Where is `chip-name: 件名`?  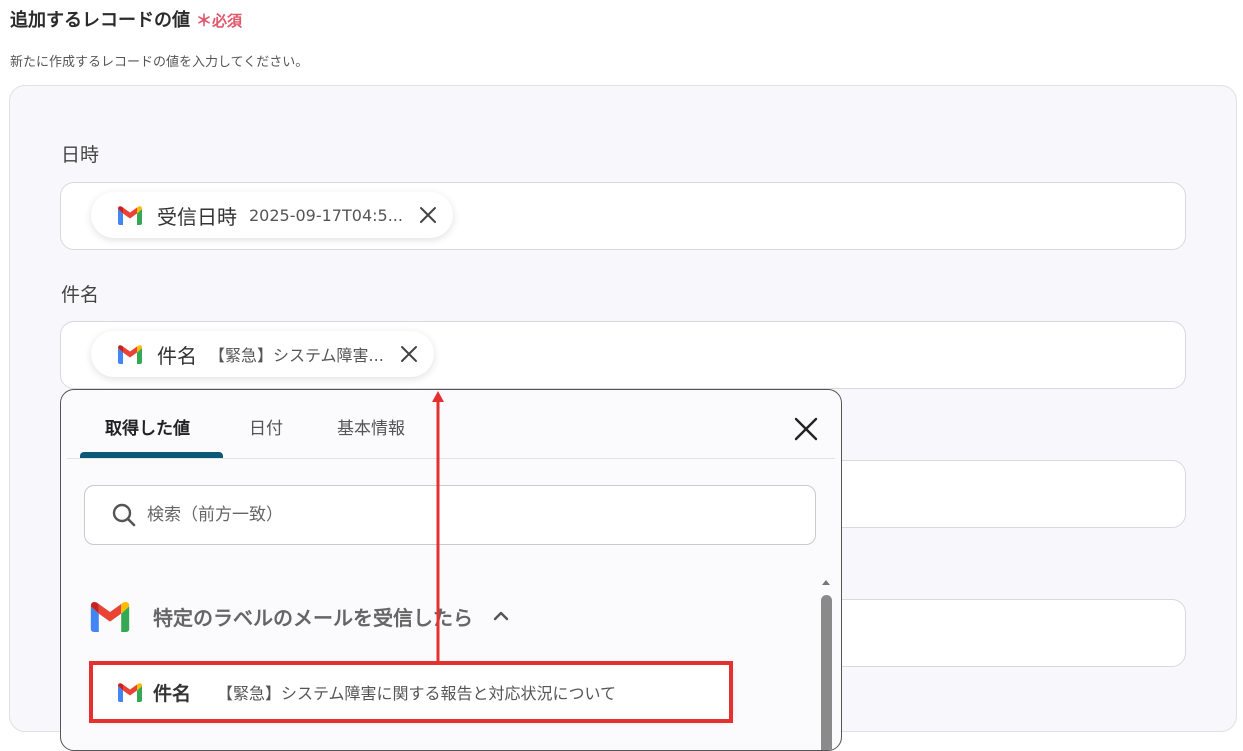
chip-name: 件名 is located at coordinates (177, 355).